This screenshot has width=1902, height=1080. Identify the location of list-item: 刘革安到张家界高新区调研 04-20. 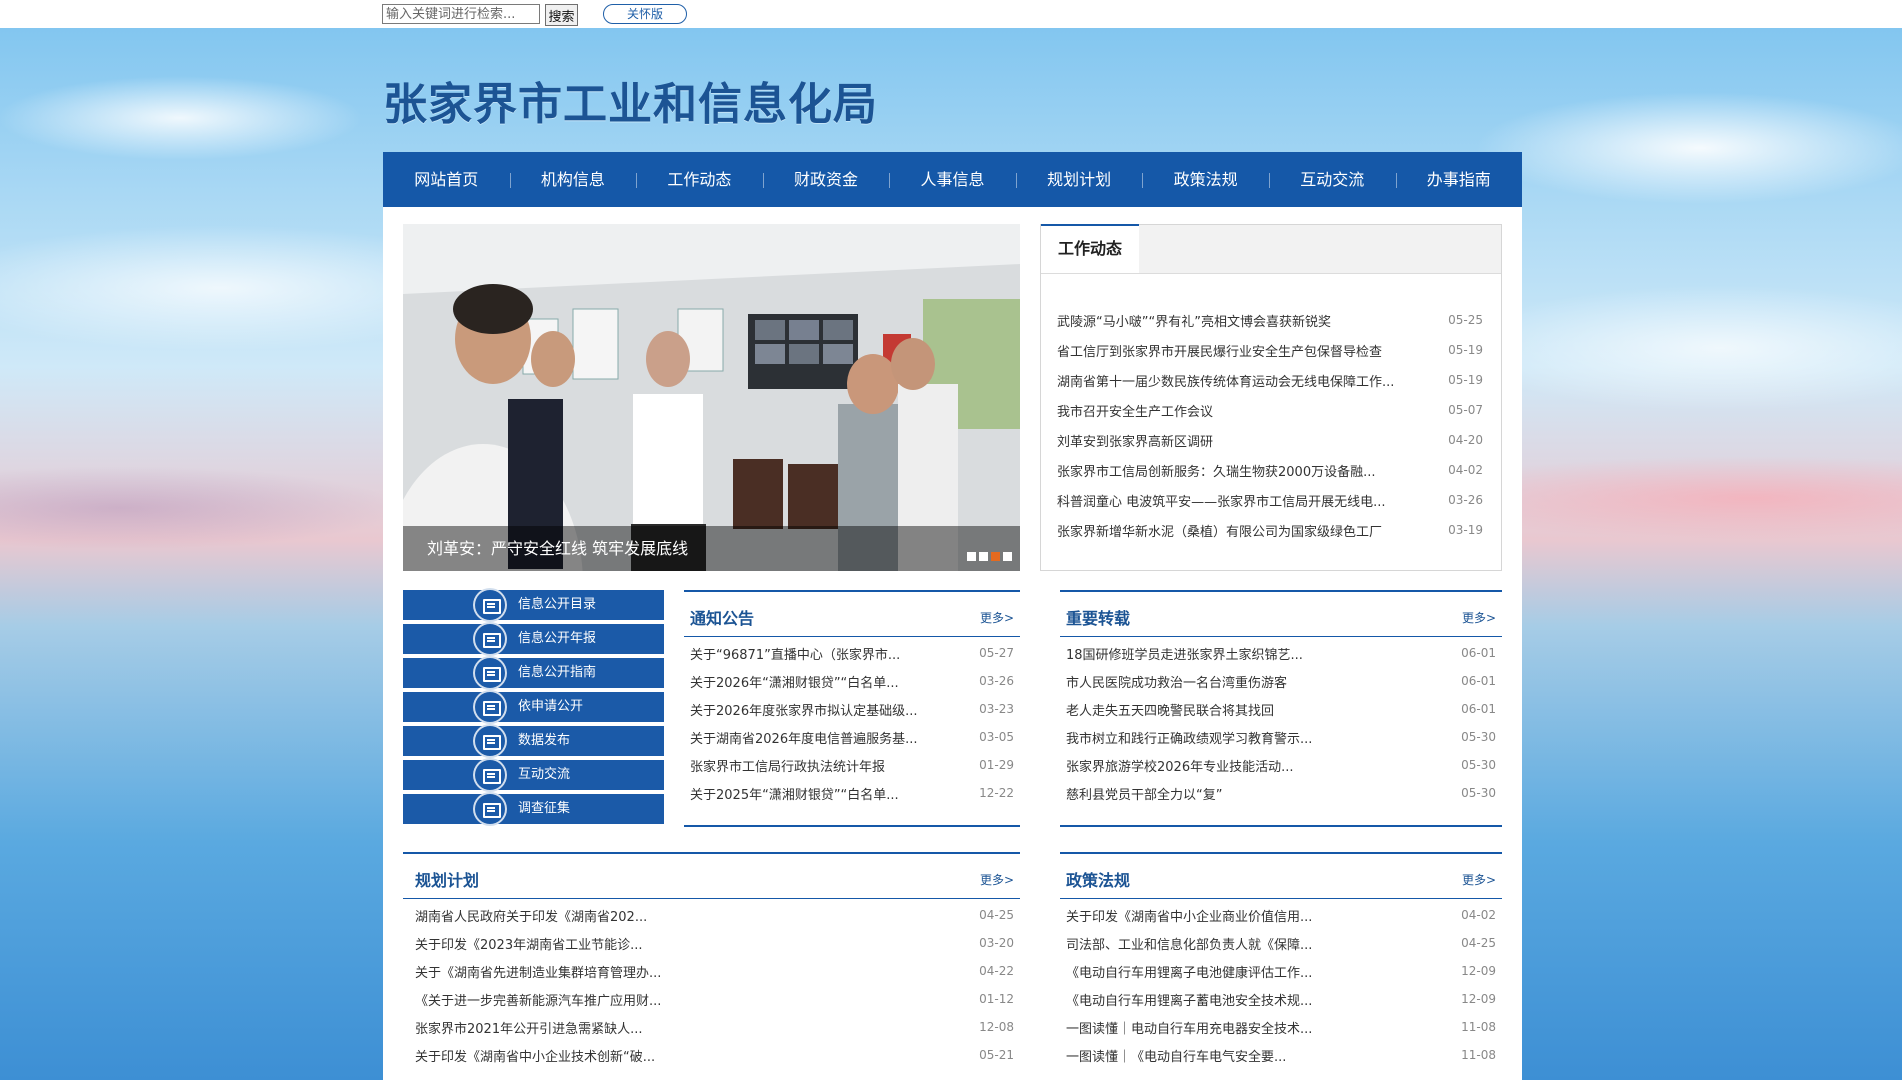
(1270, 440).